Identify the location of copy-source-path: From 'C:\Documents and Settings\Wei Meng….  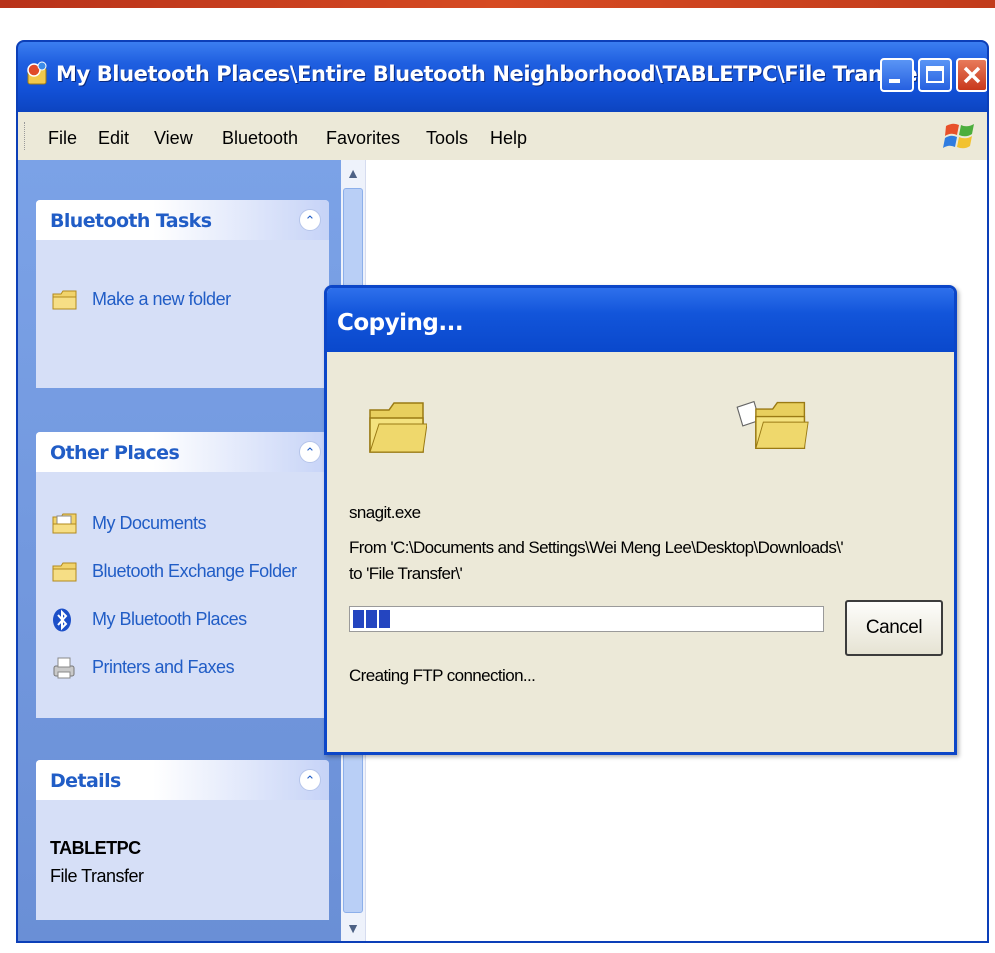
(596, 547).